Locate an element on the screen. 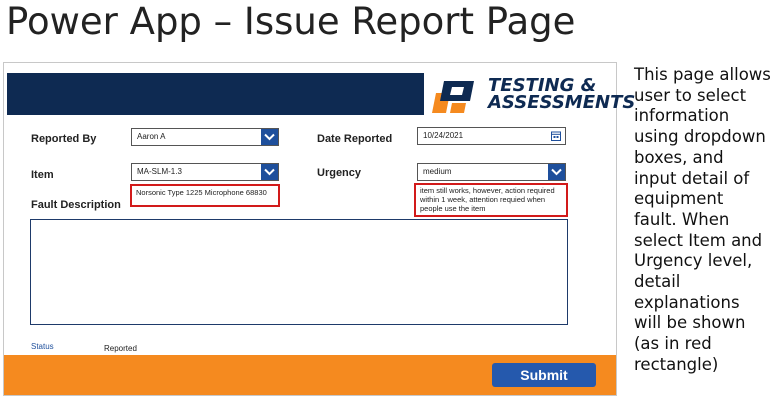 The width and height of the screenshot is (776, 400). logo-text: TESTING & ASSESSMENTS is located at coordinates (562, 95).